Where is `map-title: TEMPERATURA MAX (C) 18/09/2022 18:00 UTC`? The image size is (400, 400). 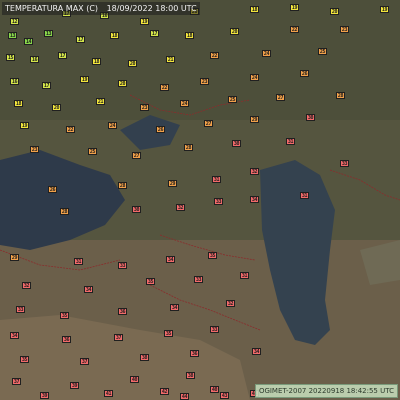
map-title: TEMPERATURA MAX (C) 18/09/2022 18:00 UTC is located at coordinates (101, 8).